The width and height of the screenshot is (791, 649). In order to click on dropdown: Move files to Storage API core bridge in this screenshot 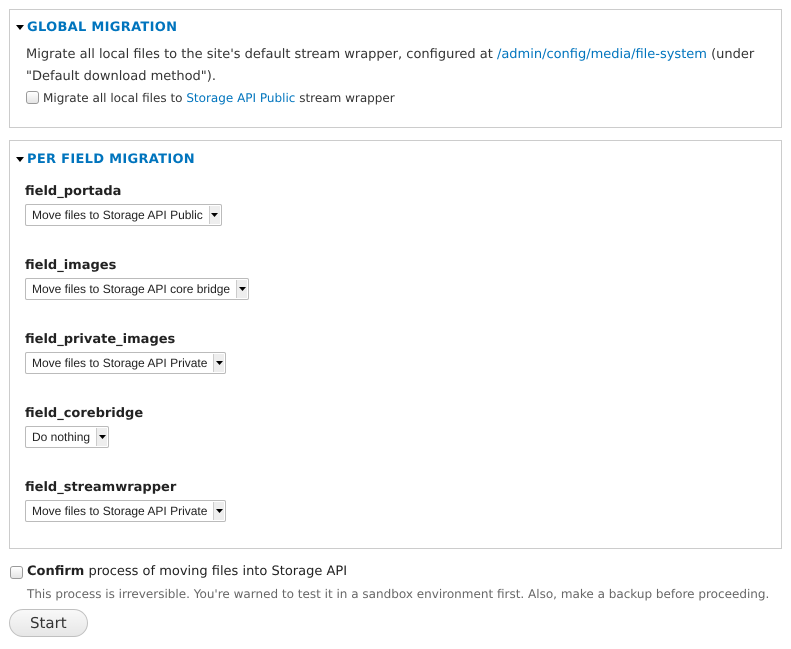, I will do `click(137, 289)`.